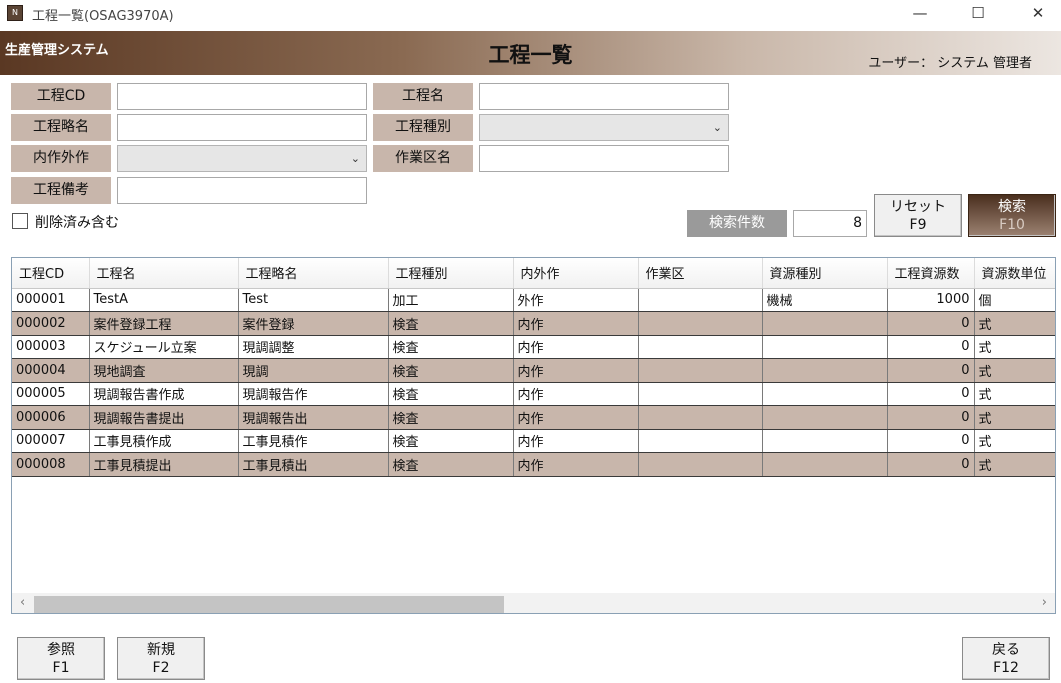 Image resolution: width=1061 pixels, height=683 pixels. I want to click on table-cell: 現調報告出, so click(313, 417).